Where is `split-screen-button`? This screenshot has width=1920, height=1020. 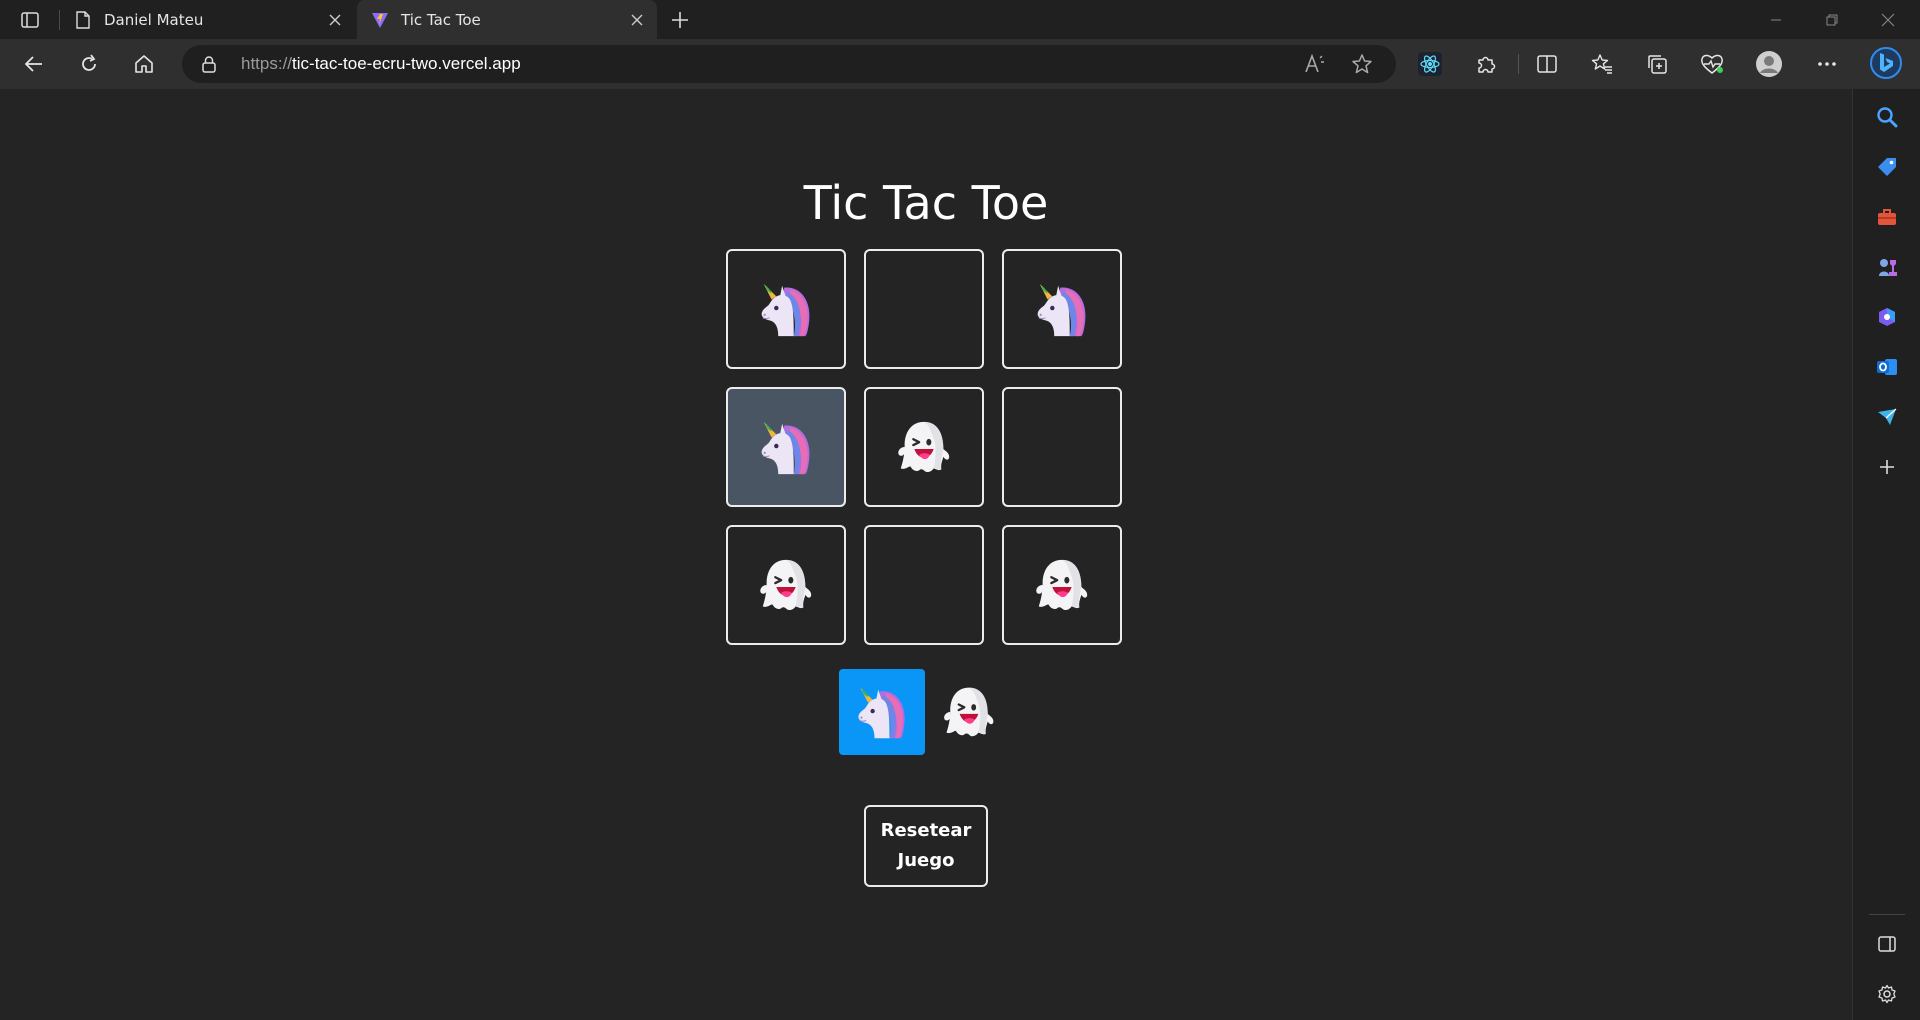
split-screen-button is located at coordinates (1547, 64).